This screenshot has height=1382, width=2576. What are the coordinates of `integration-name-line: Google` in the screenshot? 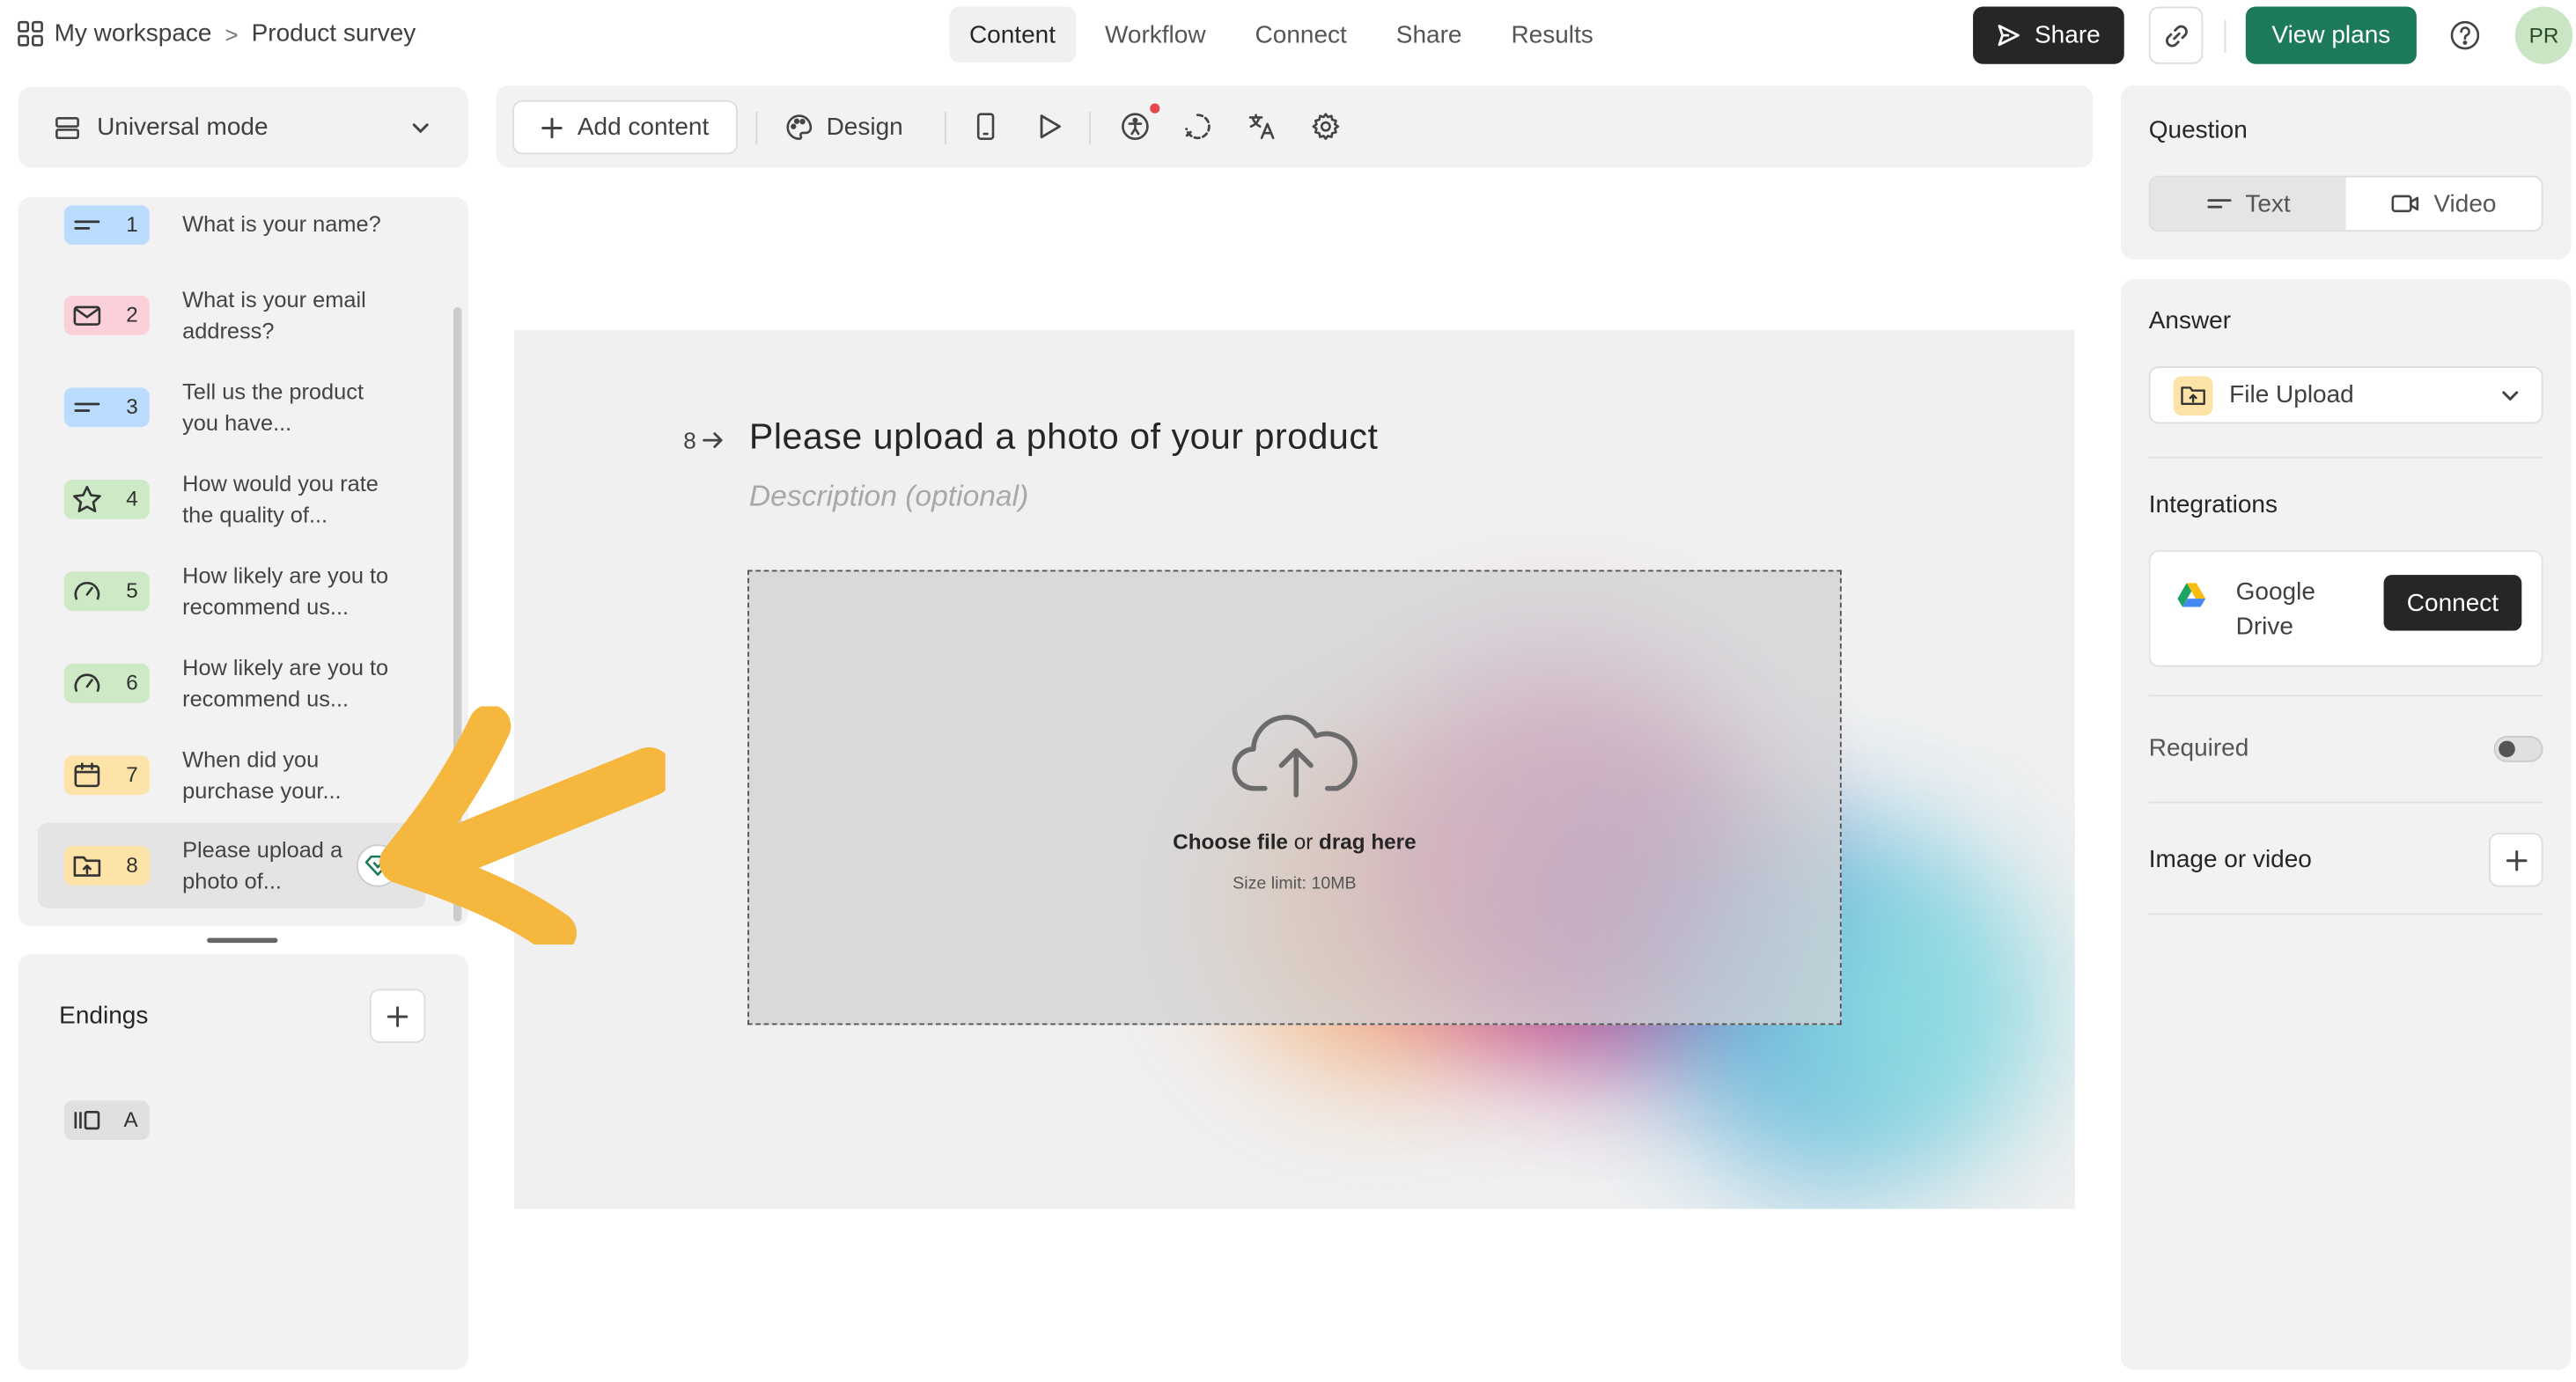 It's located at (2275, 591).